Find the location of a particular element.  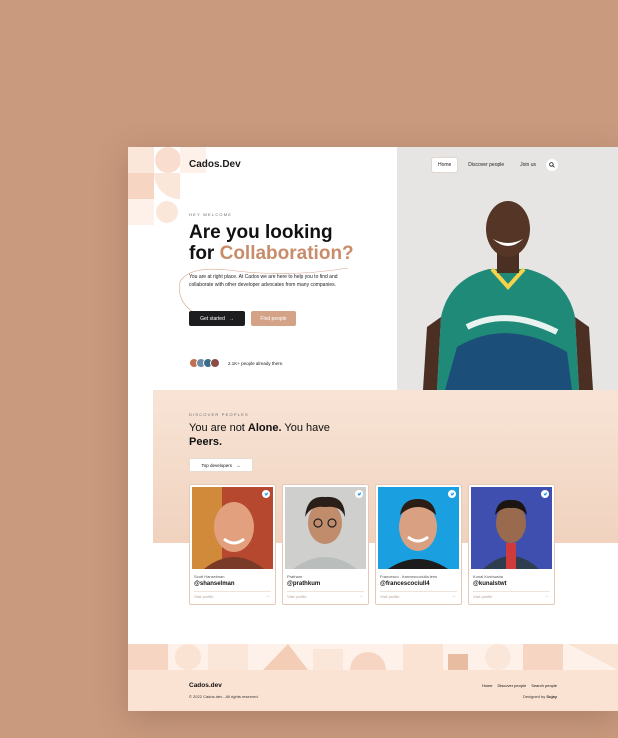

developer-handle: @francescociull4 is located at coordinates (405, 584).